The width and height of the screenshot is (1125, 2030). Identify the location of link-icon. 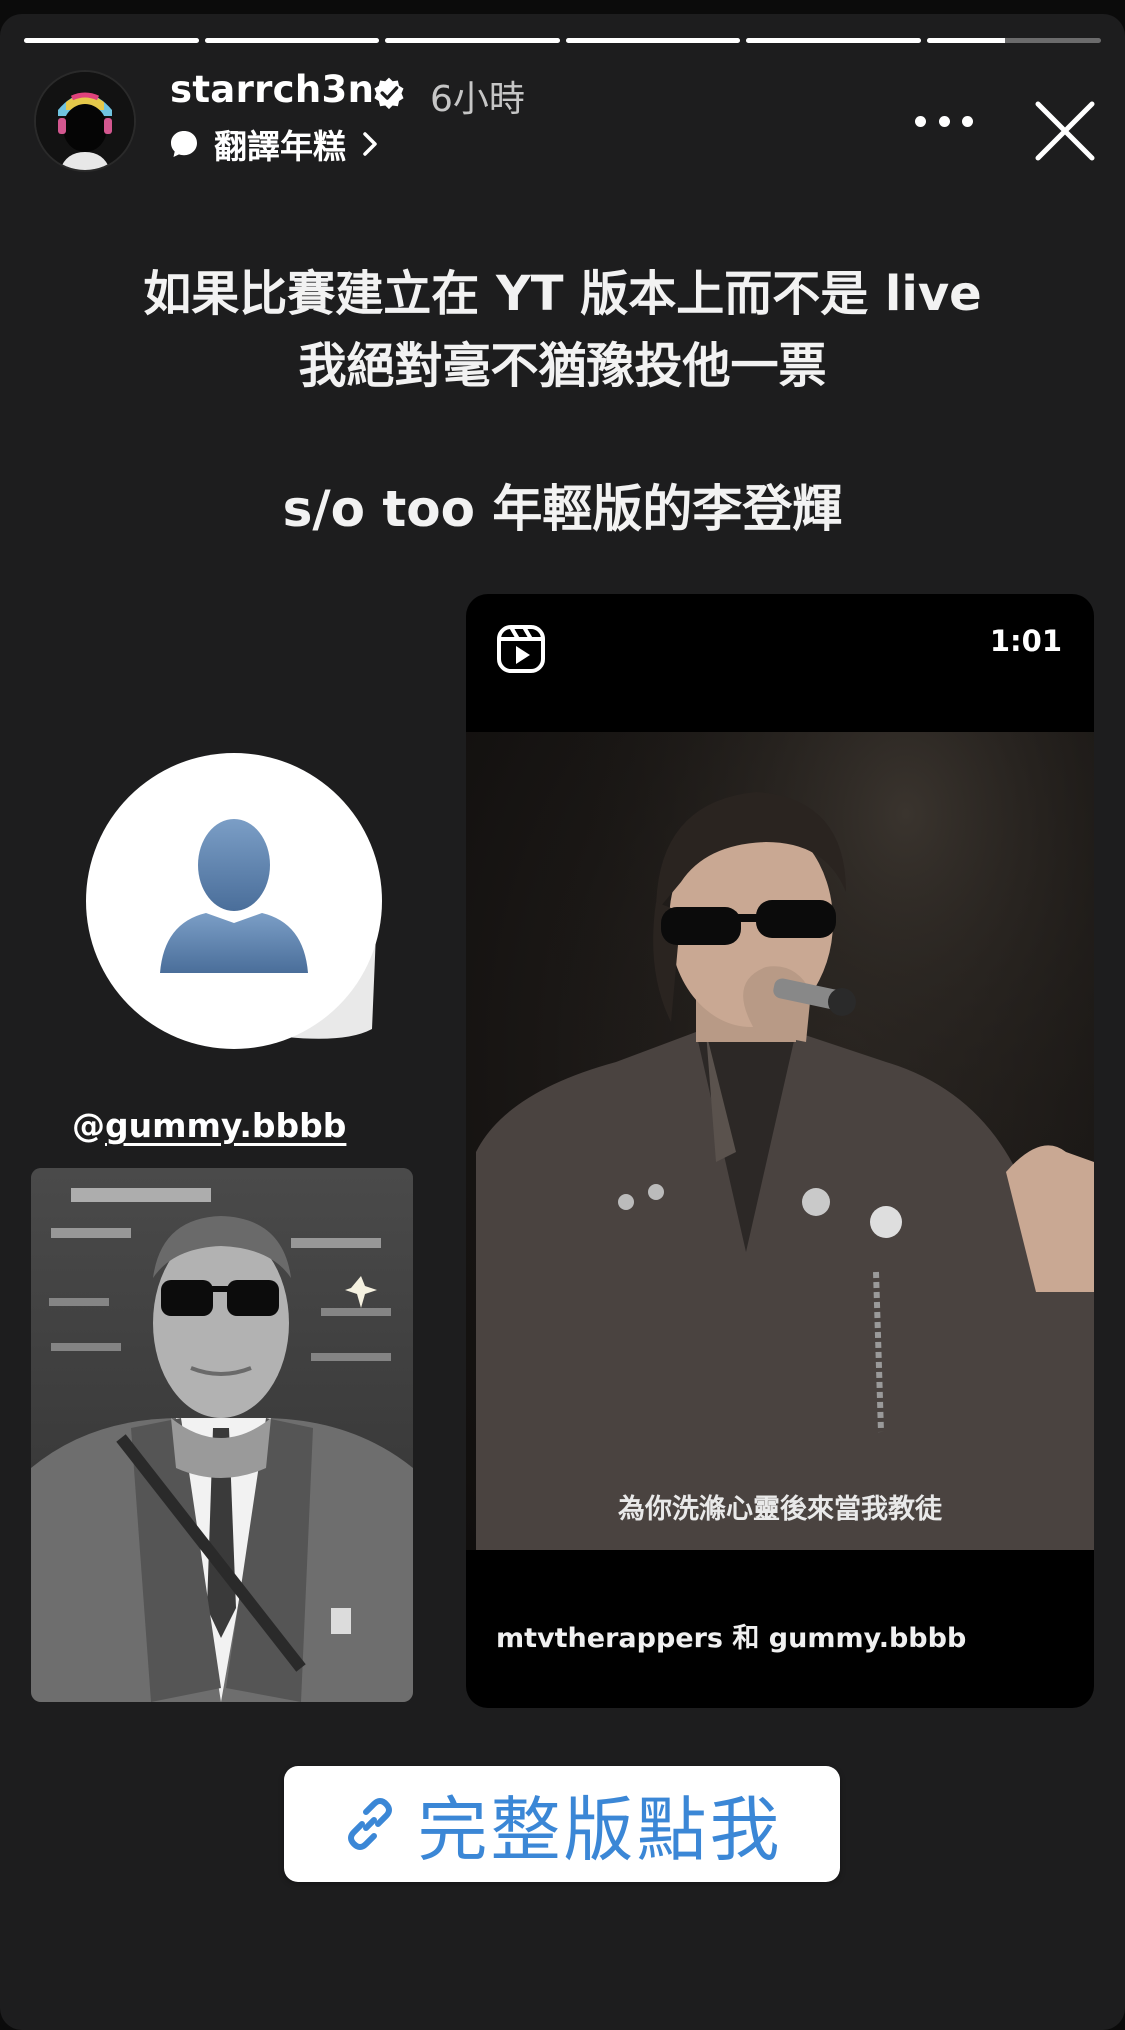
(369, 1824).